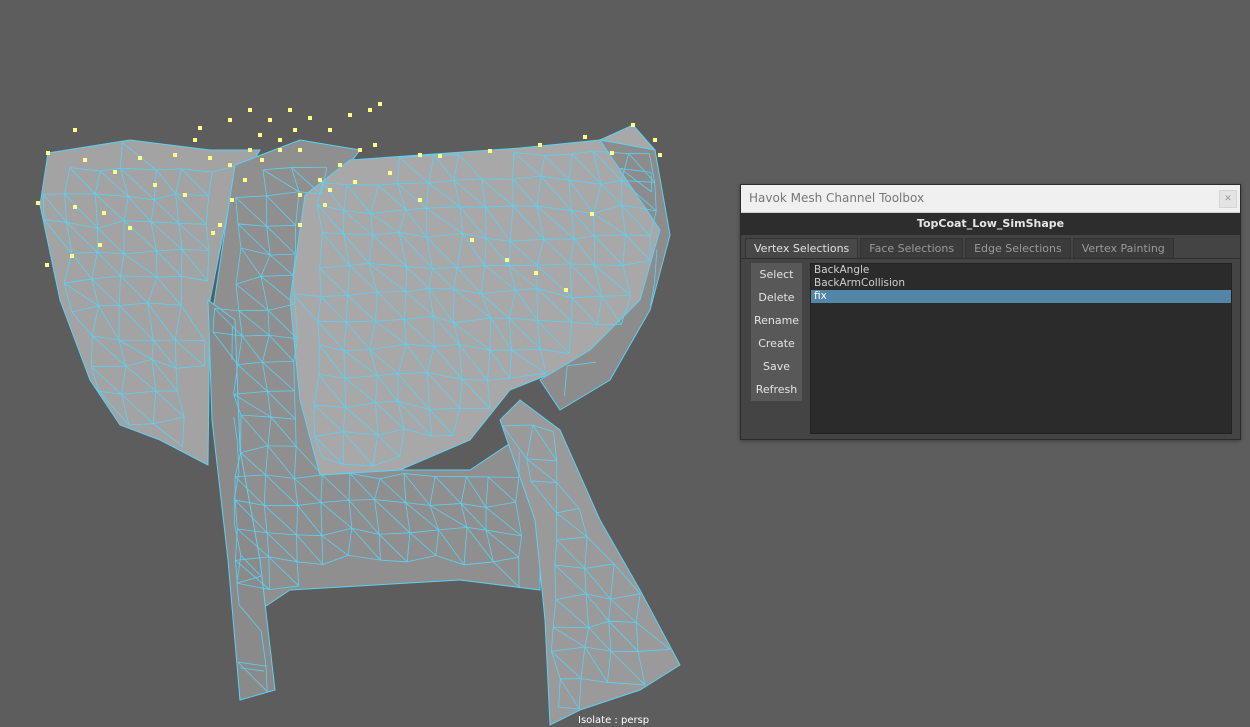 Image resolution: width=1250 pixels, height=727 pixels. What do you see at coordinates (776, 297) in the screenshot?
I see `delete-button: Delete` at bounding box center [776, 297].